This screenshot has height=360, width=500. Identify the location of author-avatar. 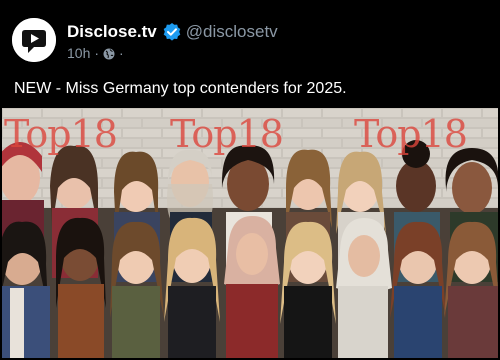
(34, 40).